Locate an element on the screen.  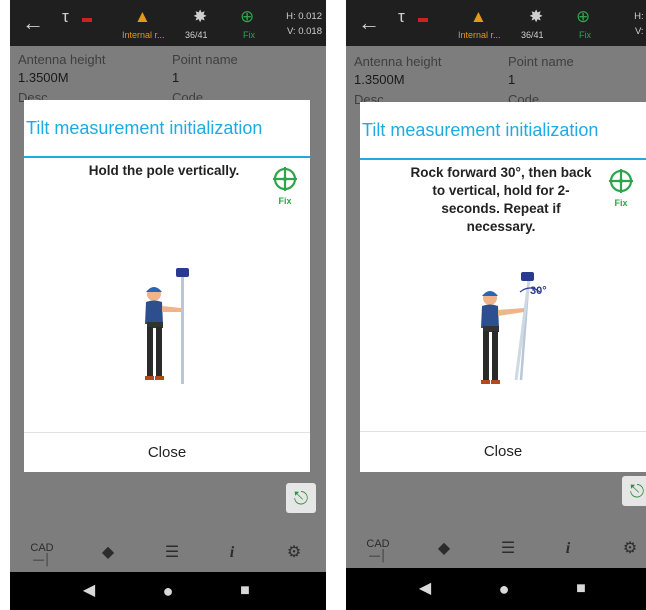
surveyor-vertical-pole-illustration is located at coordinates (167, 326).